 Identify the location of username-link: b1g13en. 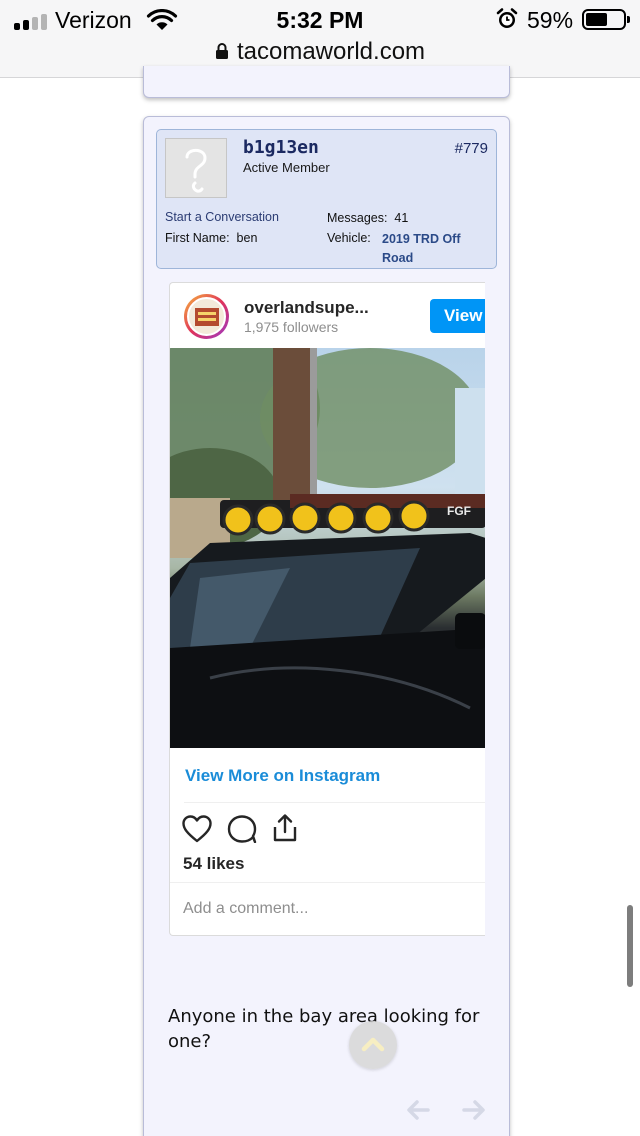
(281, 147).